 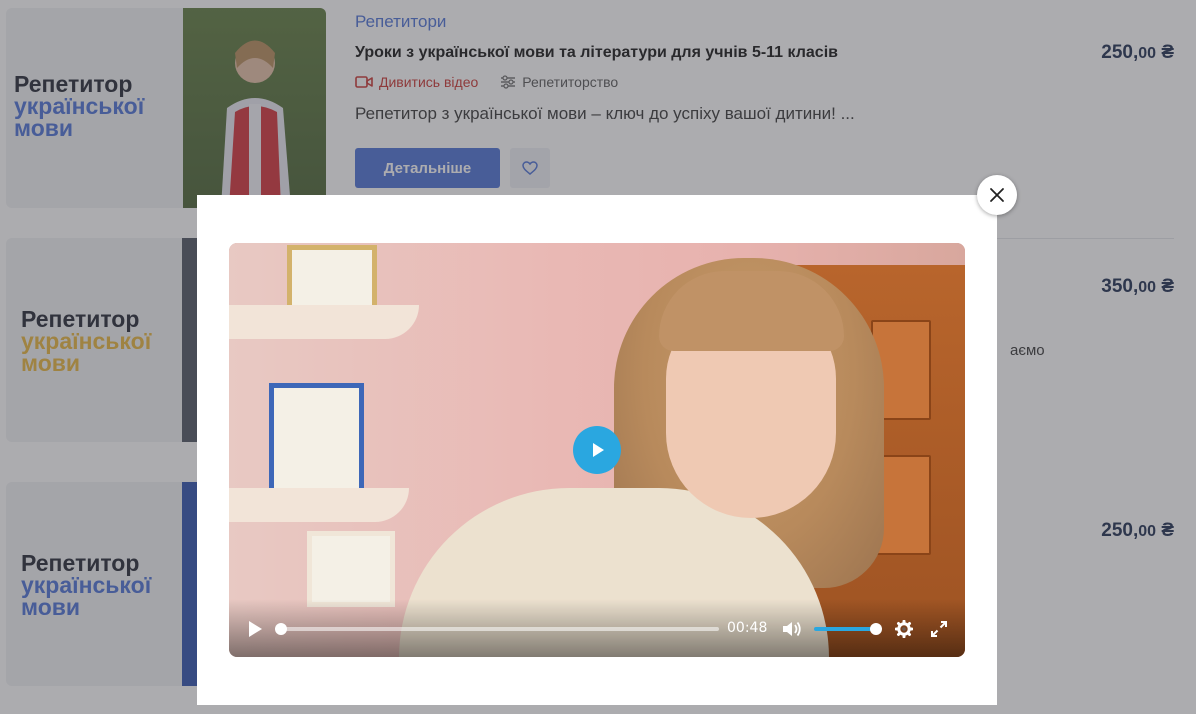 I want to click on progress-bar, so click(x=497, y=629).